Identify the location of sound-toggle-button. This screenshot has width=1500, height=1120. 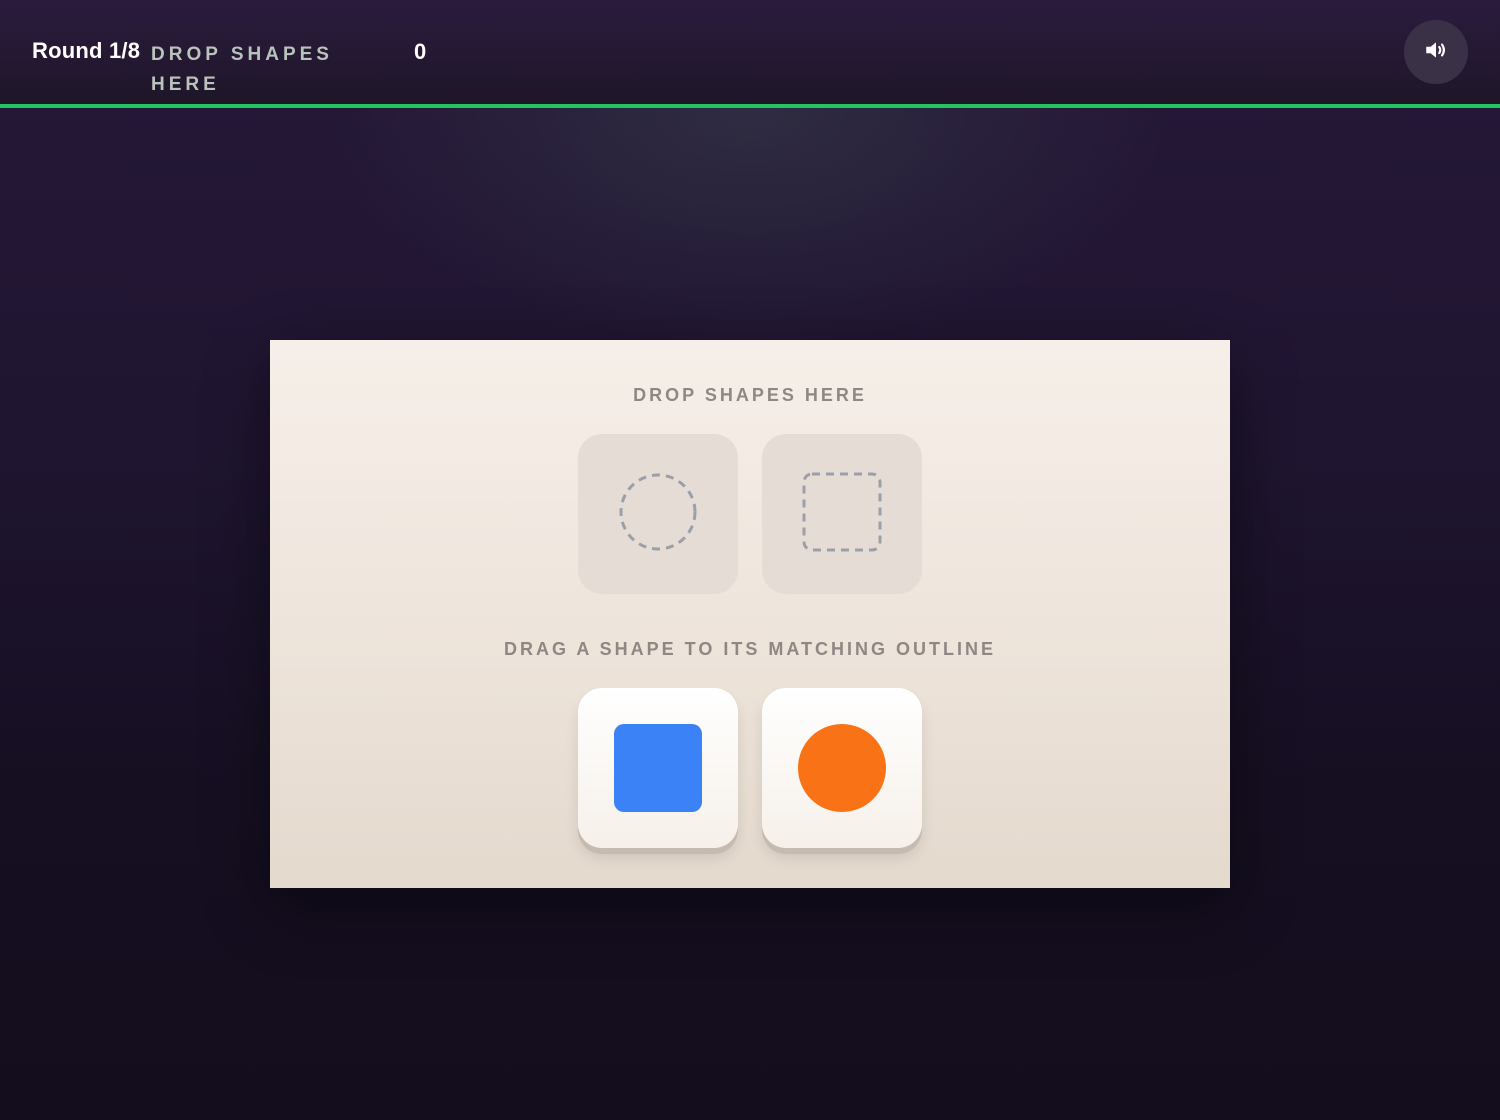
(1436, 52).